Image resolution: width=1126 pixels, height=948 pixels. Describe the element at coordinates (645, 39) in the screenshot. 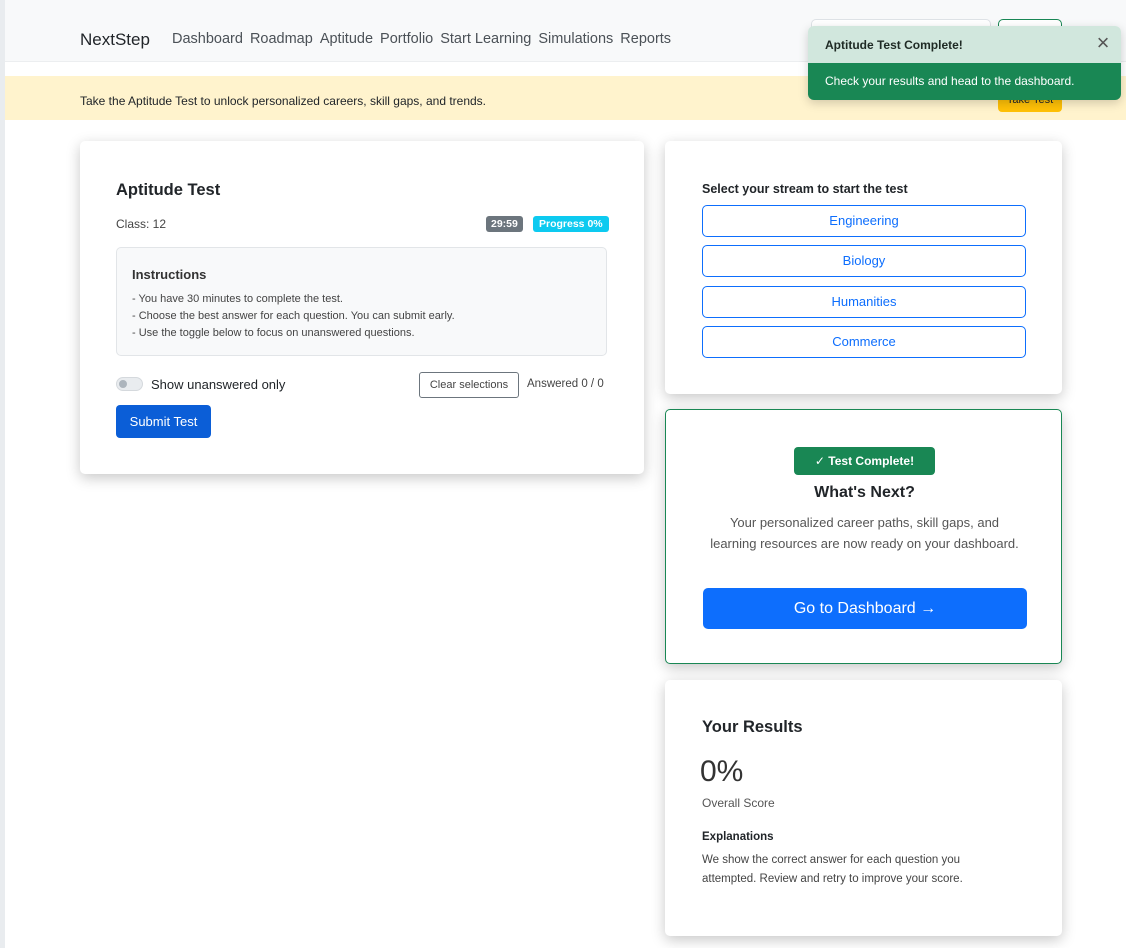

I see `nav-link-reports: Reports` at that location.